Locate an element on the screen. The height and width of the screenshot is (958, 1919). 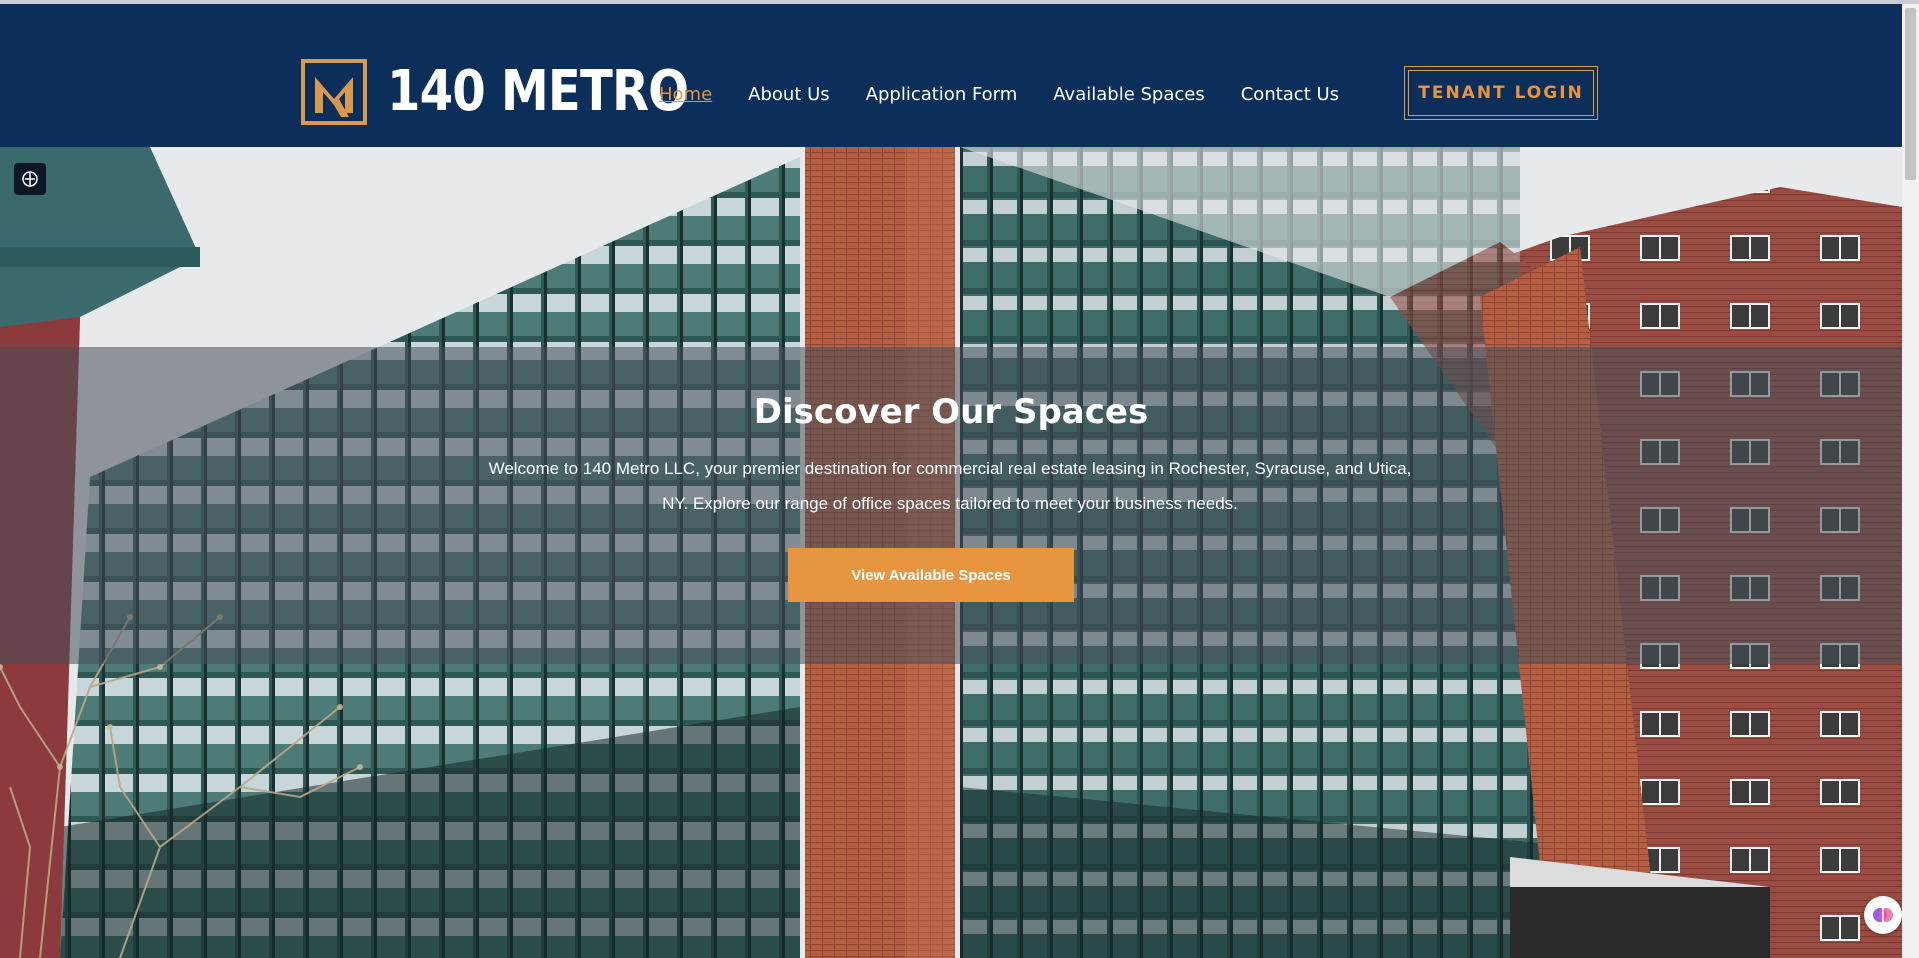
ai-assistant-icon is located at coordinates (1883, 915).